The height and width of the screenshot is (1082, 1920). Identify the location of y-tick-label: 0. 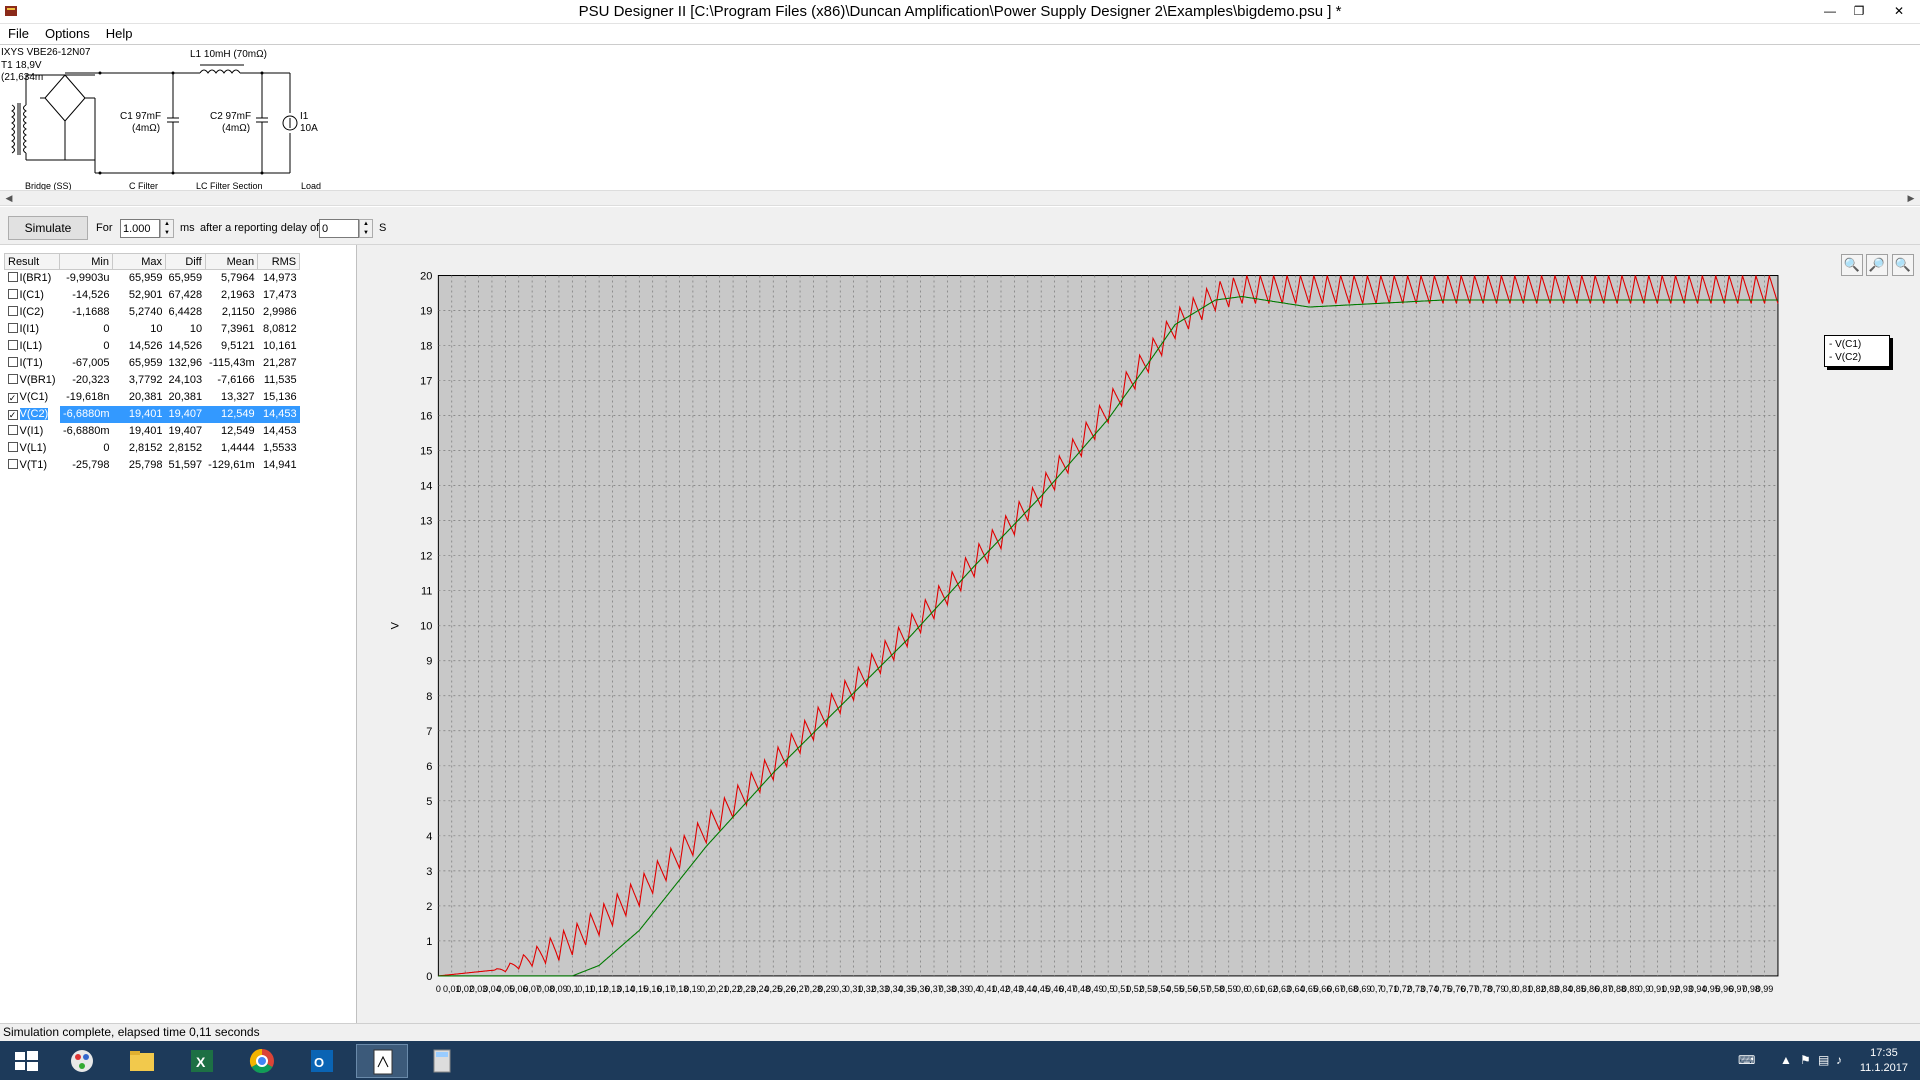
(429, 977).